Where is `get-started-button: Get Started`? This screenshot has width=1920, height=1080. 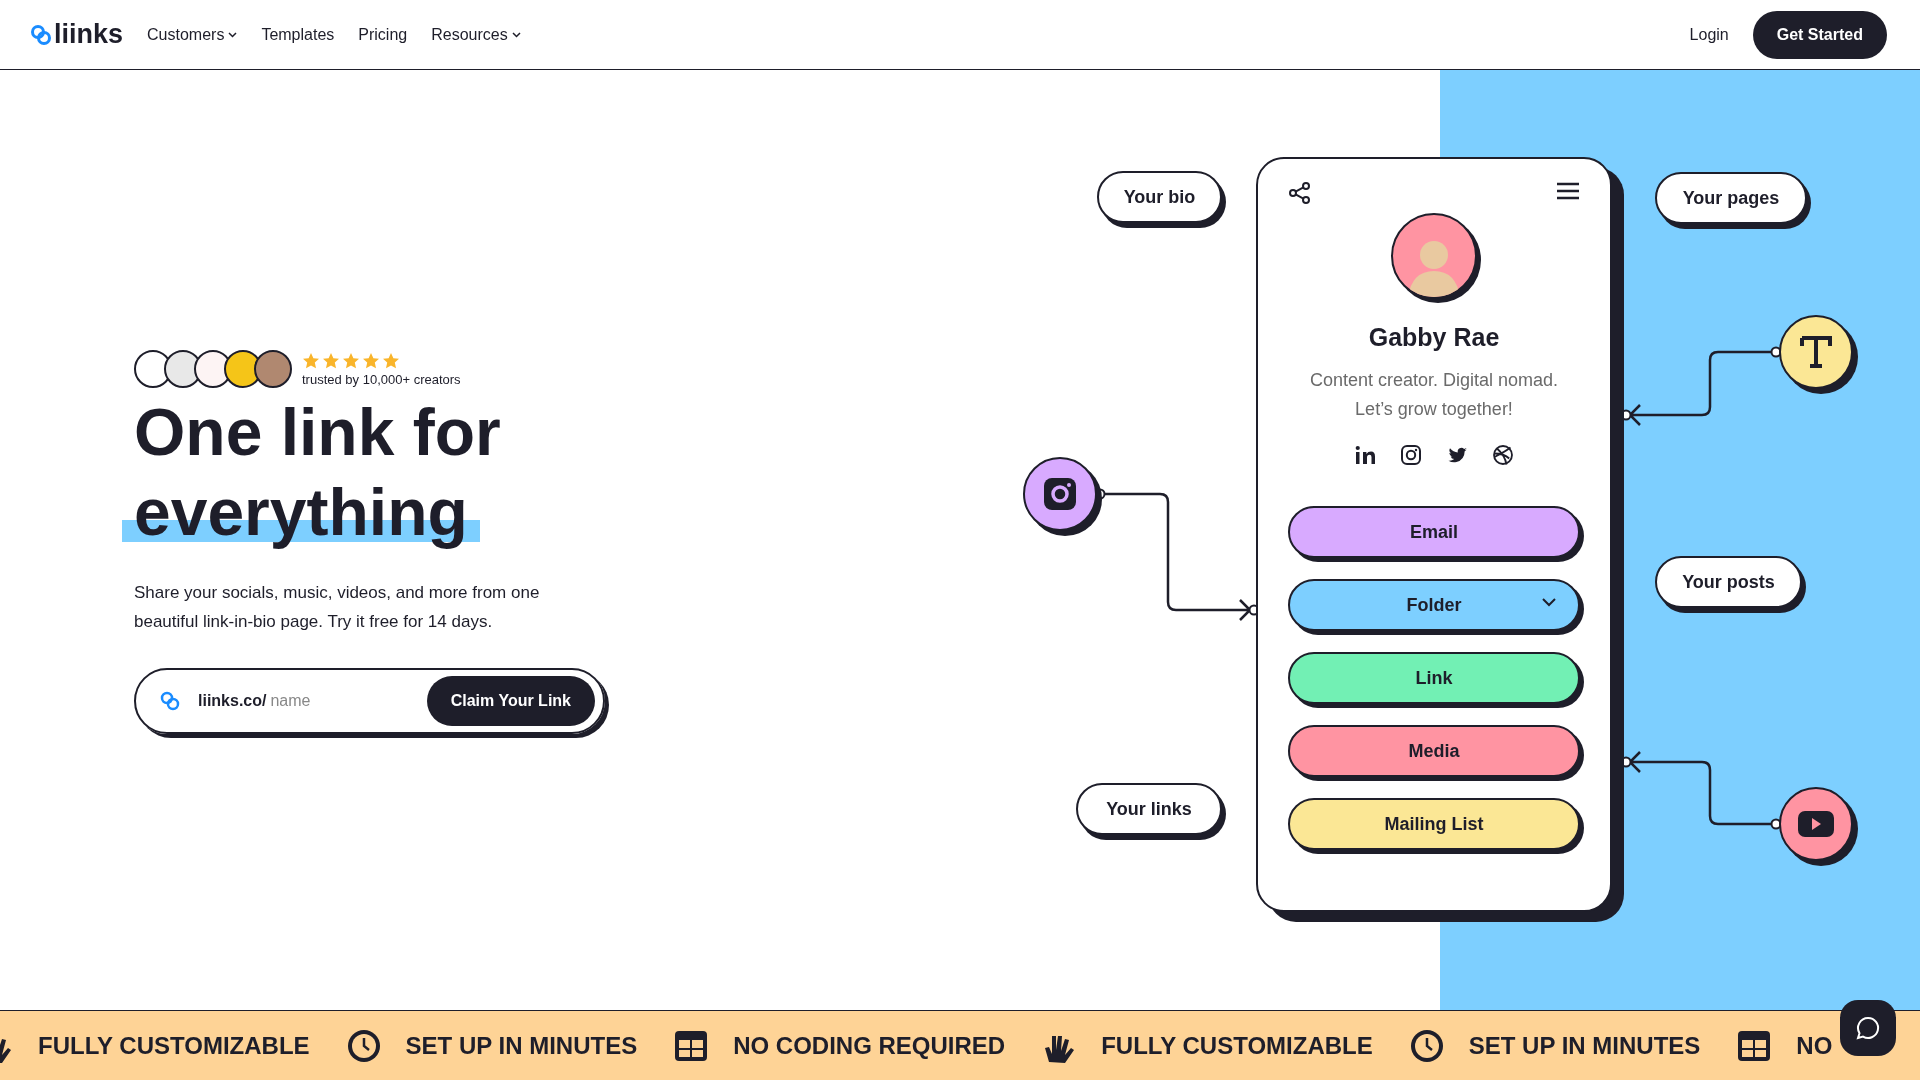 get-started-button: Get Started is located at coordinates (1819, 34).